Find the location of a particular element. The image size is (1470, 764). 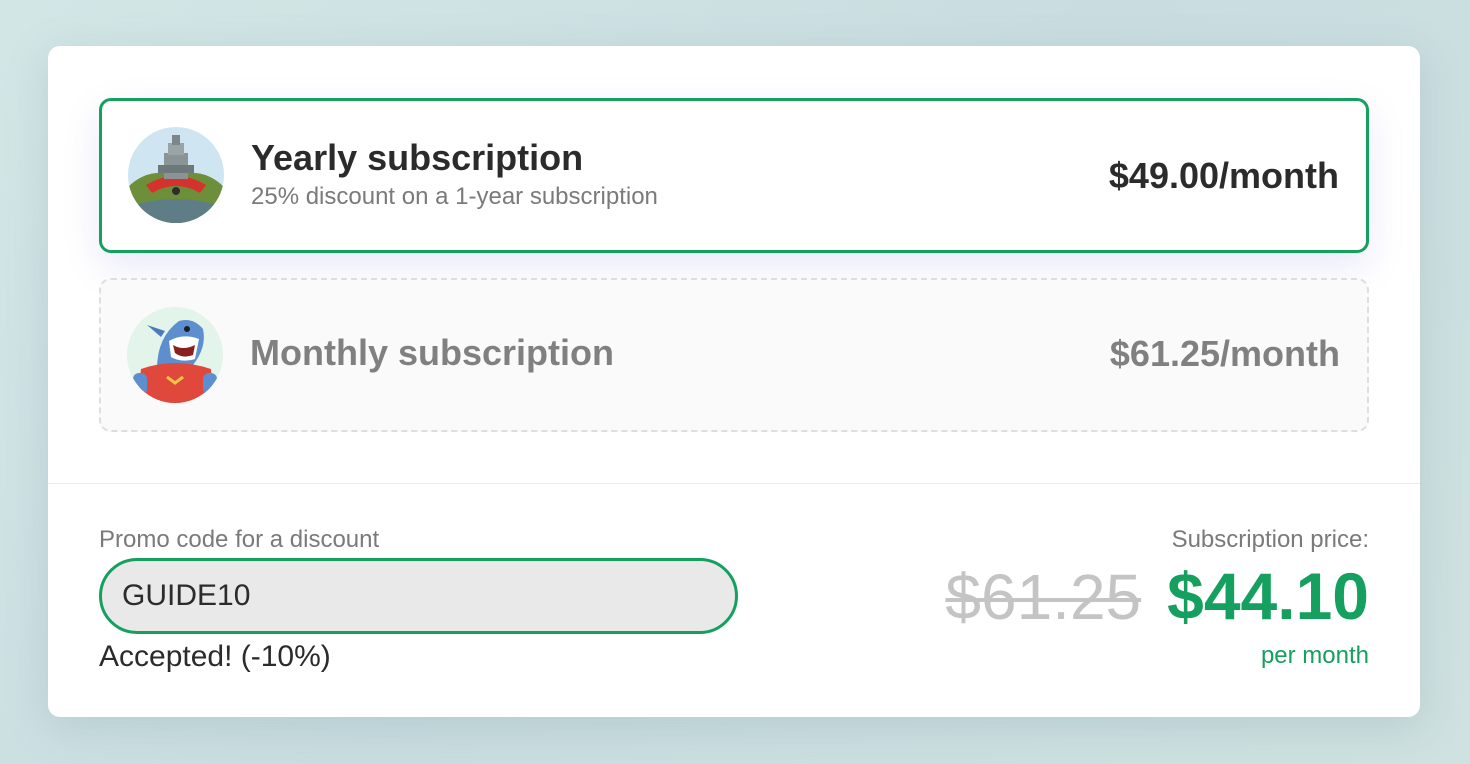

shark-avatar-icon is located at coordinates (175, 355).